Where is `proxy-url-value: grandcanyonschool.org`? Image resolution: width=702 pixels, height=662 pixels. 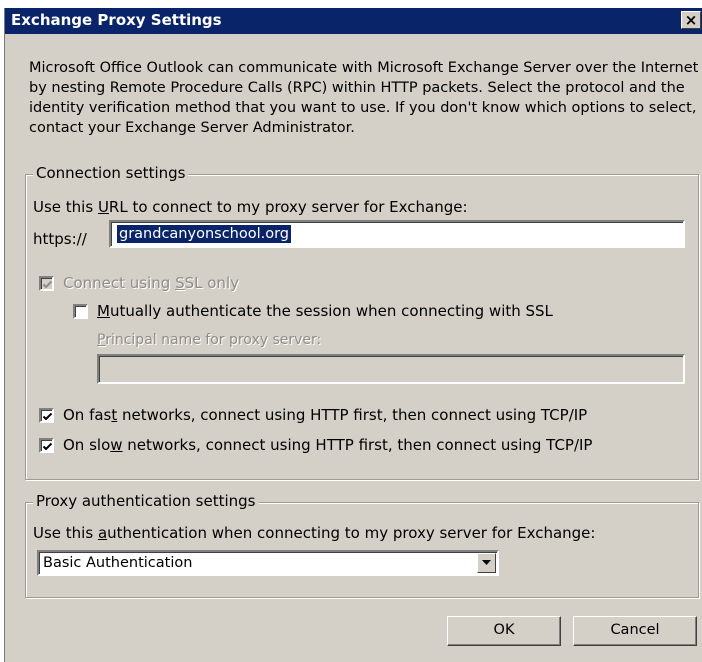 proxy-url-value: grandcanyonschool.org is located at coordinates (204, 234).